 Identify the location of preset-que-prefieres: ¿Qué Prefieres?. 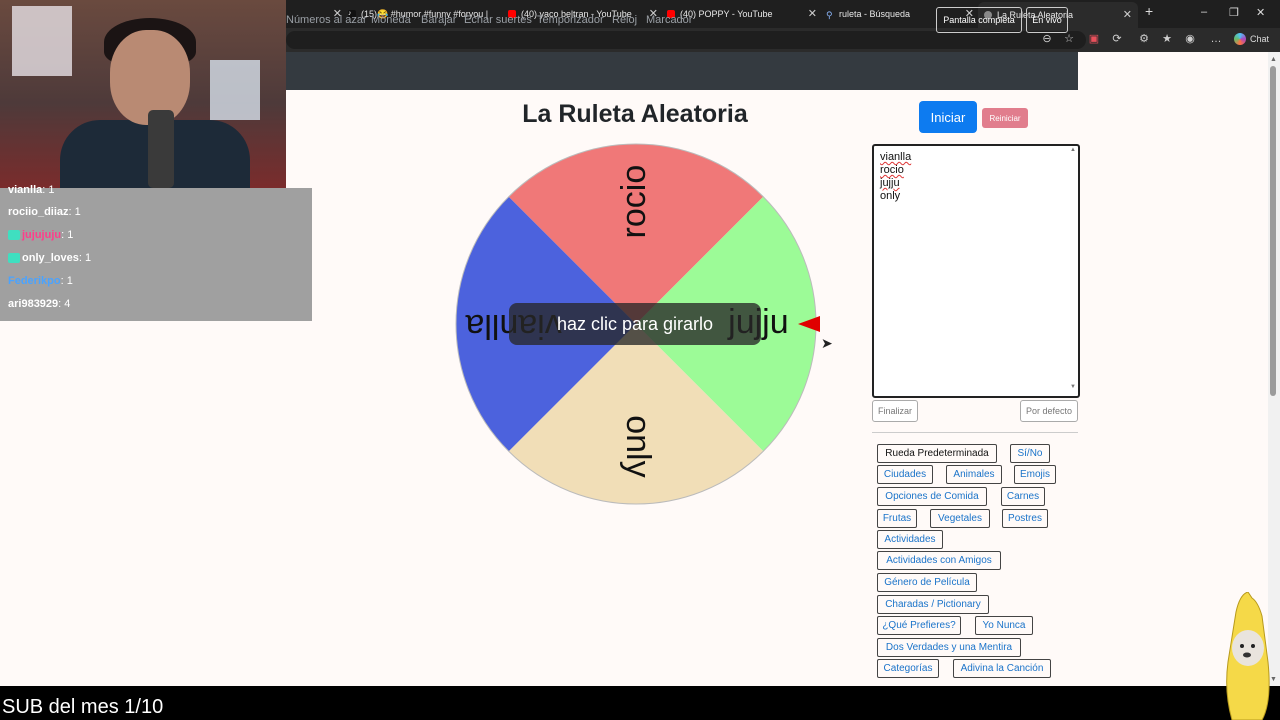
(919, 625).